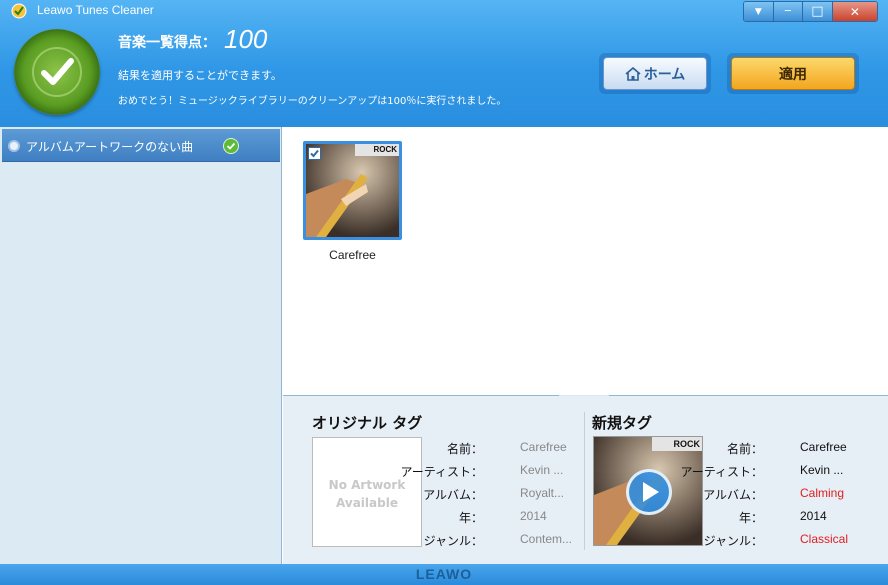 The height and width of the screenshot is (585, 888). I want to click on close-icon: ✕, so click(854, 11).